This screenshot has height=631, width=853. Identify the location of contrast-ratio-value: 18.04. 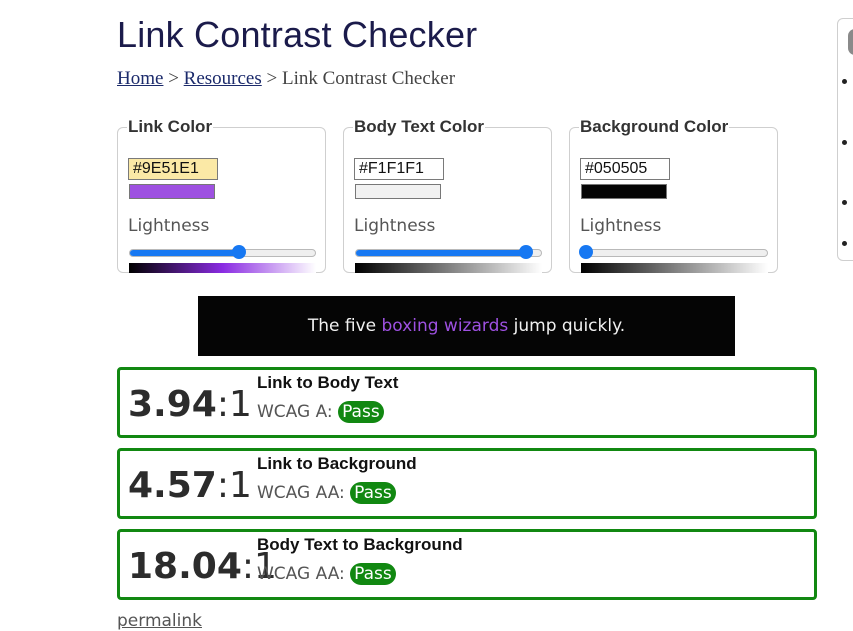
(185, 566).